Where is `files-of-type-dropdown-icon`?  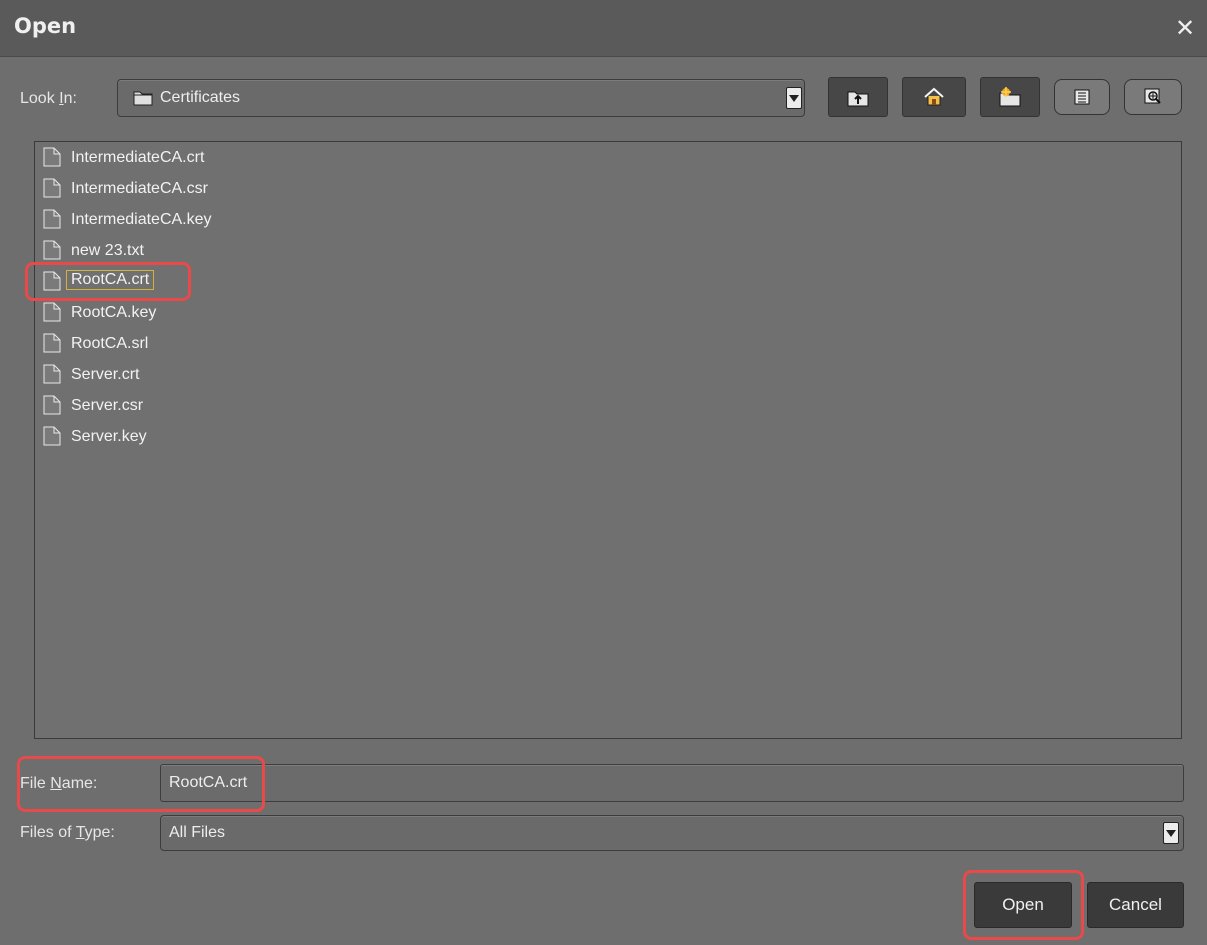 files-of-type-dropdown-icon is located at coordinates (1171, 833).